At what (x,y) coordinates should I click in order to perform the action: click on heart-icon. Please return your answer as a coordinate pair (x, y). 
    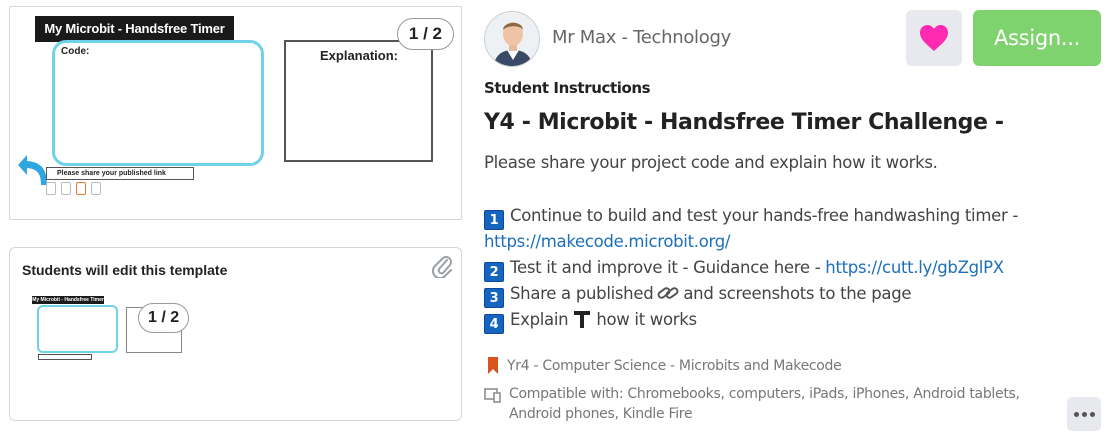
    Looking at the image, I should click on (934, 38).